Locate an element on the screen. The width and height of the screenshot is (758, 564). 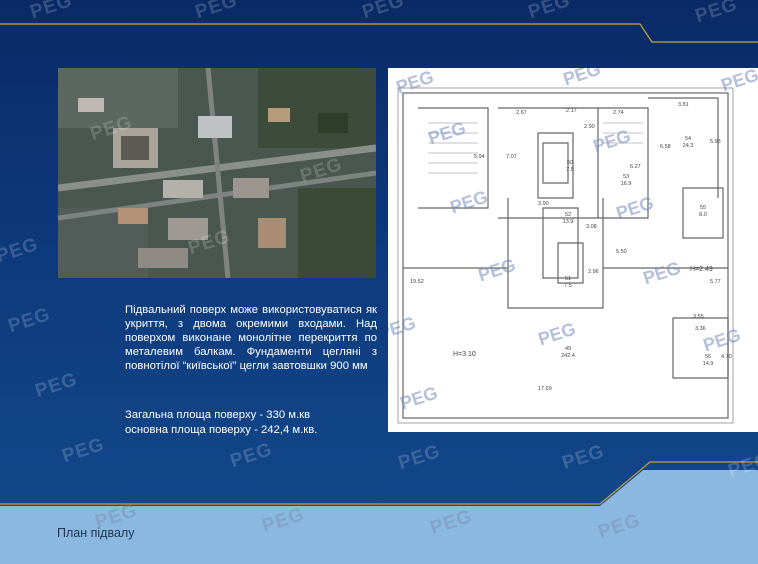
dim-label: 5.94 is located at coordinates (479, 157).